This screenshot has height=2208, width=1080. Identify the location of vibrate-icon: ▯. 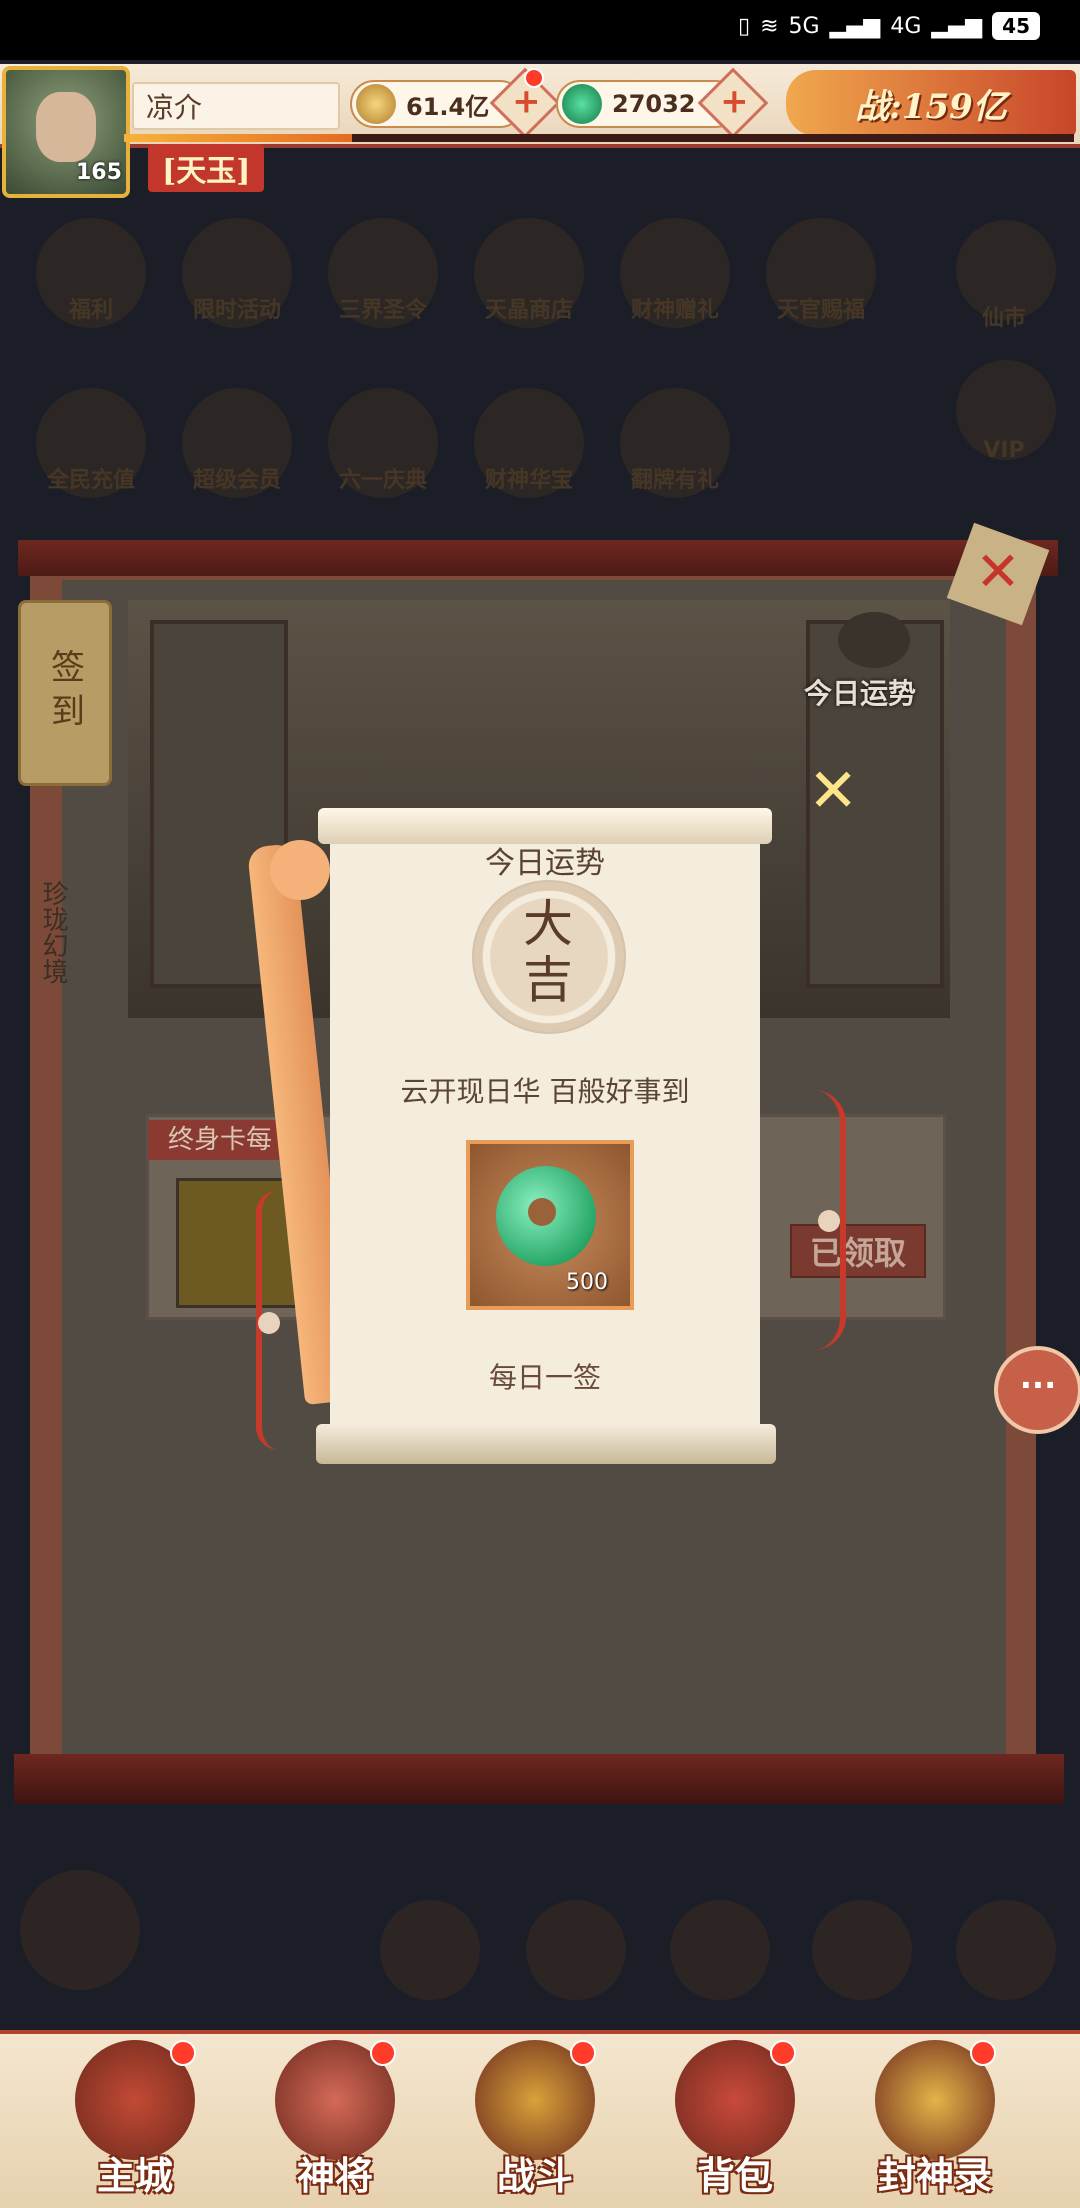
(744, 26).